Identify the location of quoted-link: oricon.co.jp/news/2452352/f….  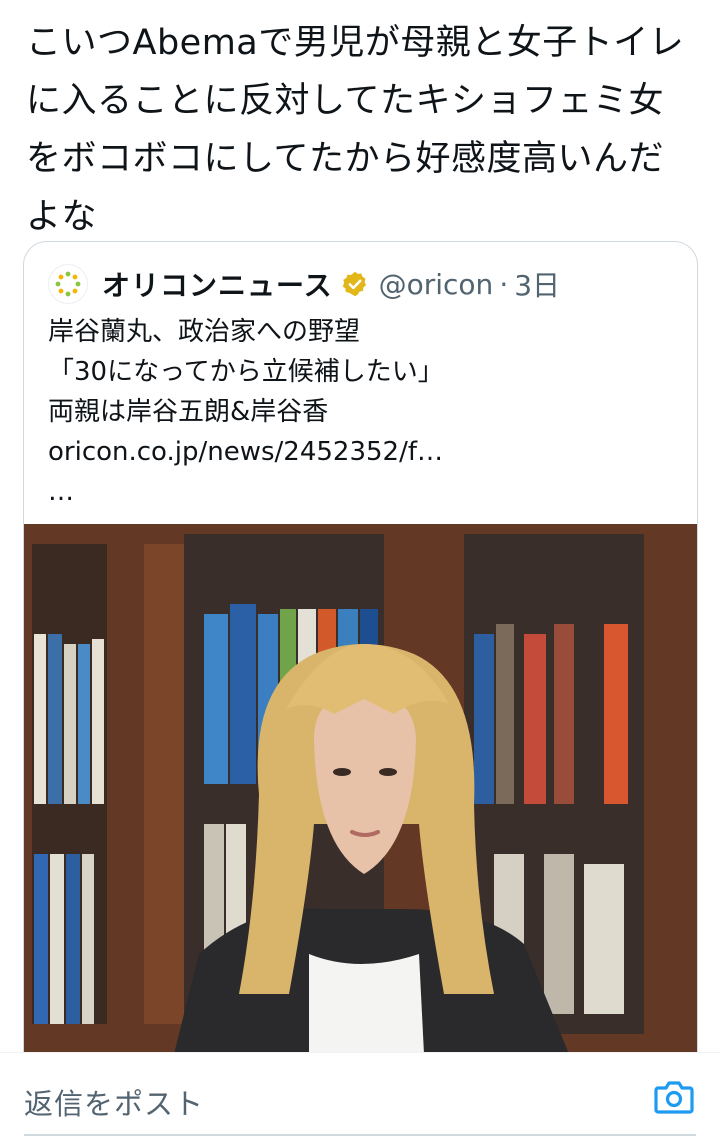
(363, 452).